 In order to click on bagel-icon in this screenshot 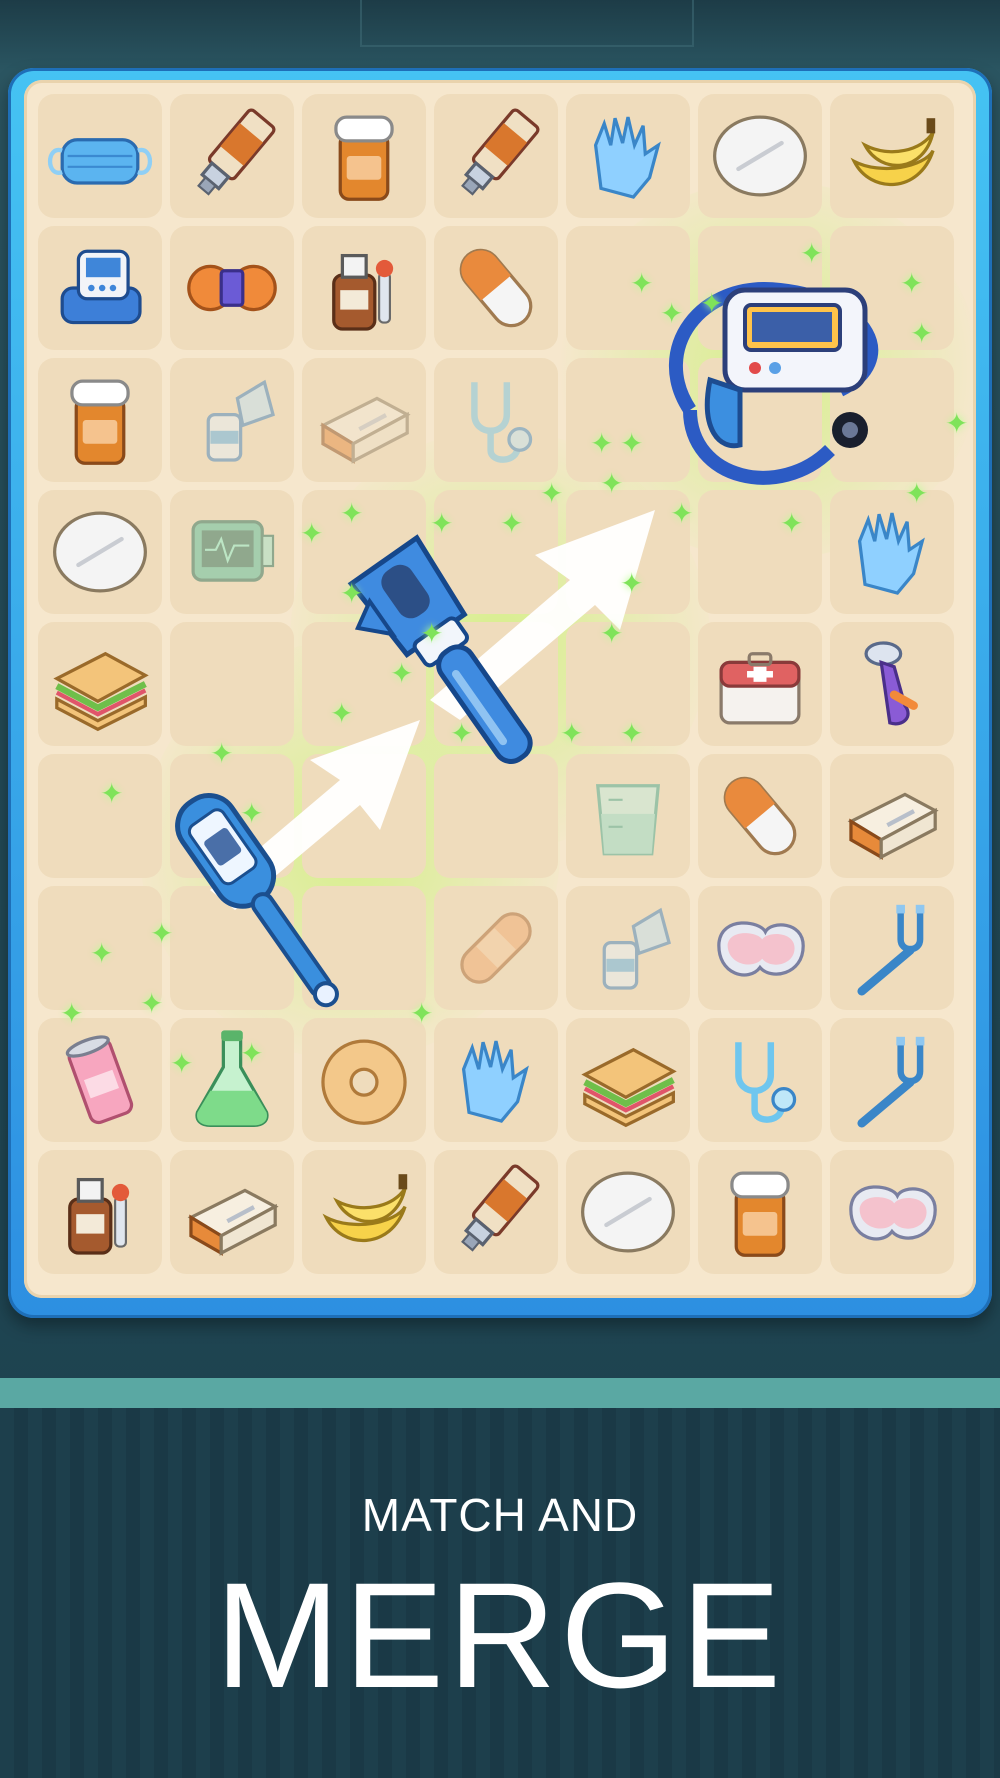, I will do `click(364, 1080)`.